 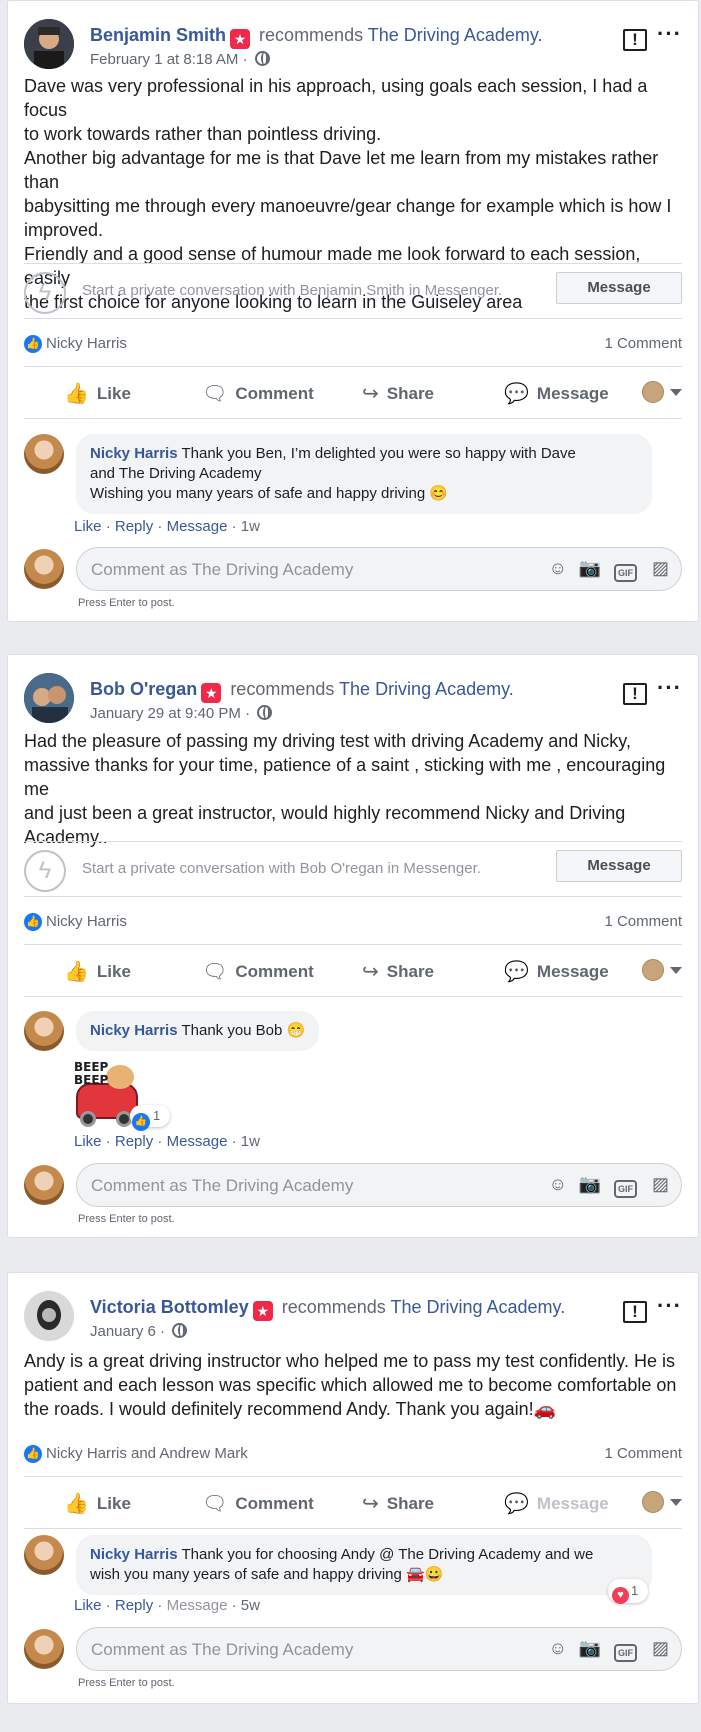 I want to click on reactions-bar: 👍 Nicky Harris and Andrew Mark 1 Comment, so click(x=353, y=1453).